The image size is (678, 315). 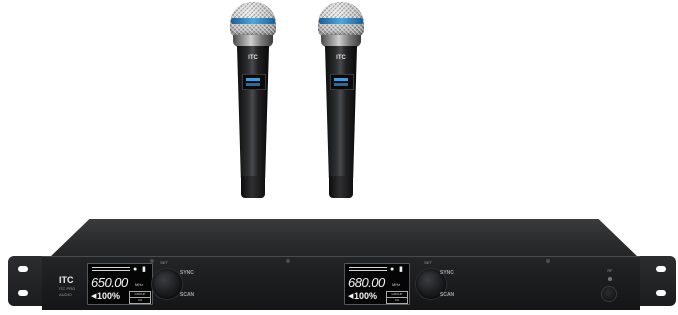 What do you see at coordinates (366, 282) in the screenshot?
I see `frequency-readout: 680.00` at bounding box center [366, 282].